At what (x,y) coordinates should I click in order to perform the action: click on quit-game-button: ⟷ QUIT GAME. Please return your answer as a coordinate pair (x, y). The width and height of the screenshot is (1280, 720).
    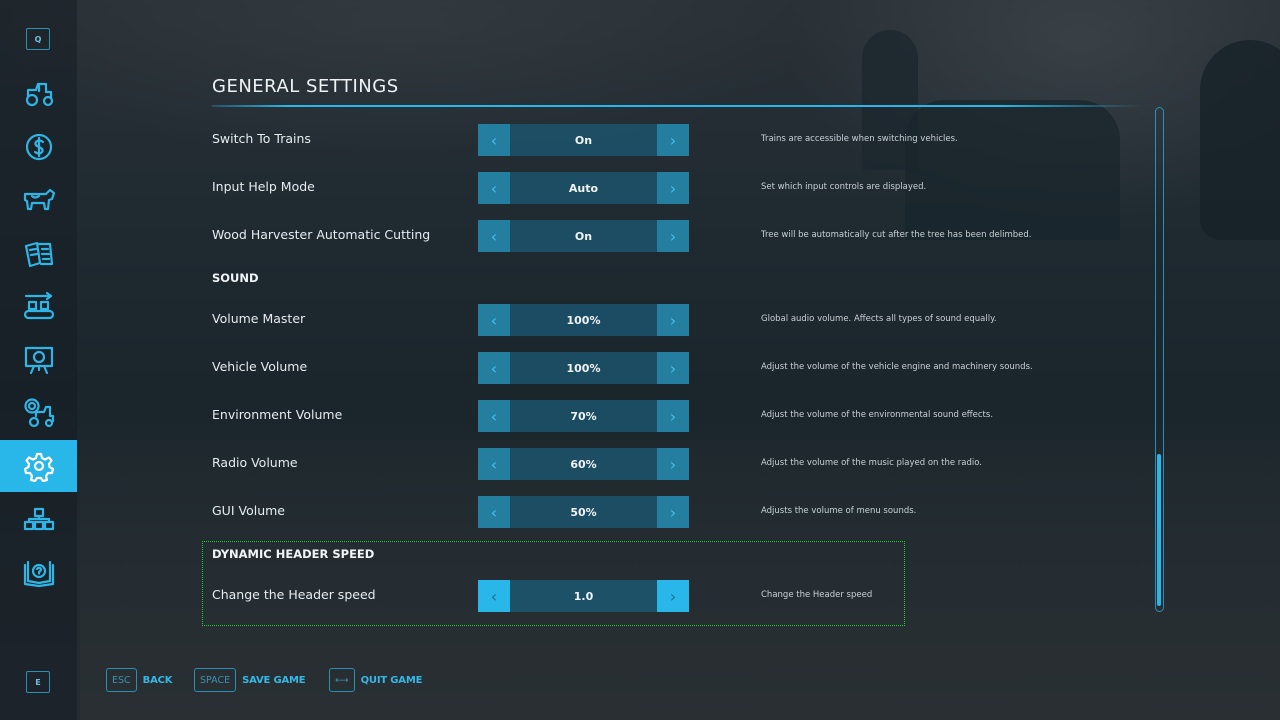
    Looking at the image, I should click on (375, 680).